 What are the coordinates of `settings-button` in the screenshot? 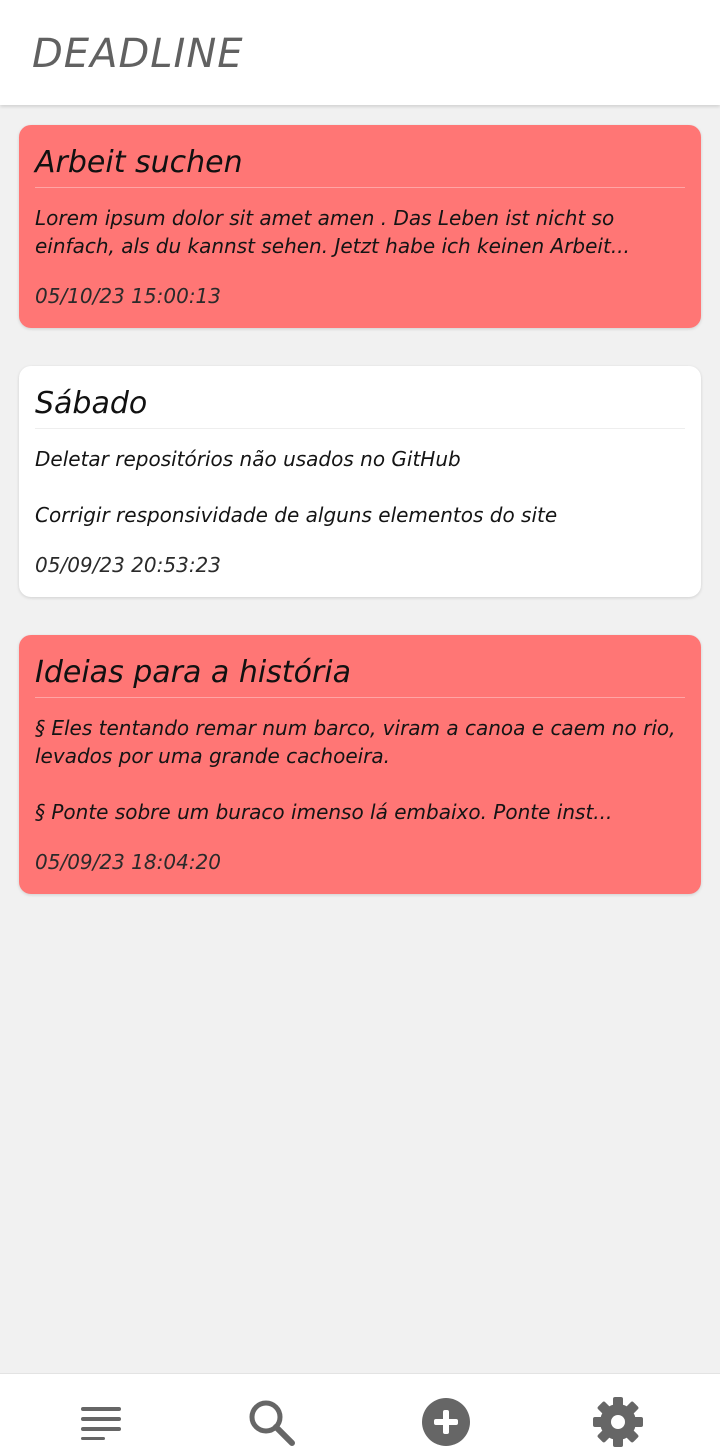 It's located at (618, 1422).